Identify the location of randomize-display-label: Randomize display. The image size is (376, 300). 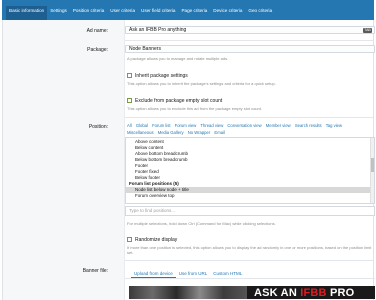
(156, 240).